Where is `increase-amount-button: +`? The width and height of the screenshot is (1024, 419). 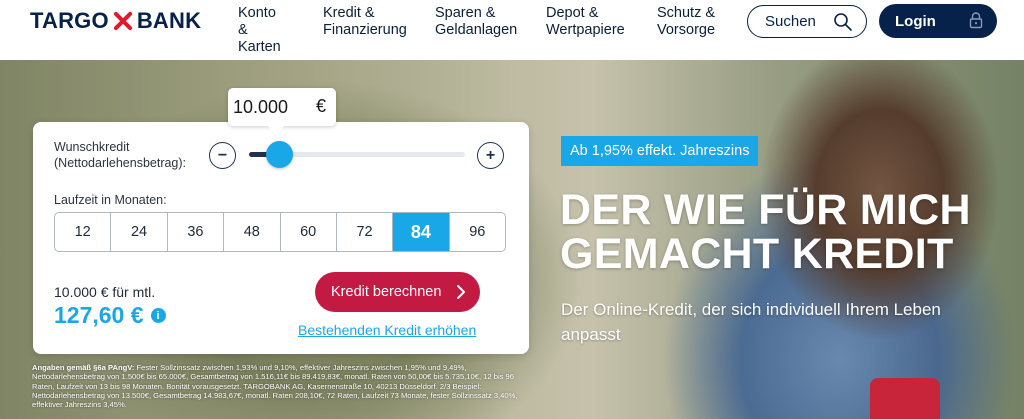
increase-amount-button: + is located at coordinates (490, 155).